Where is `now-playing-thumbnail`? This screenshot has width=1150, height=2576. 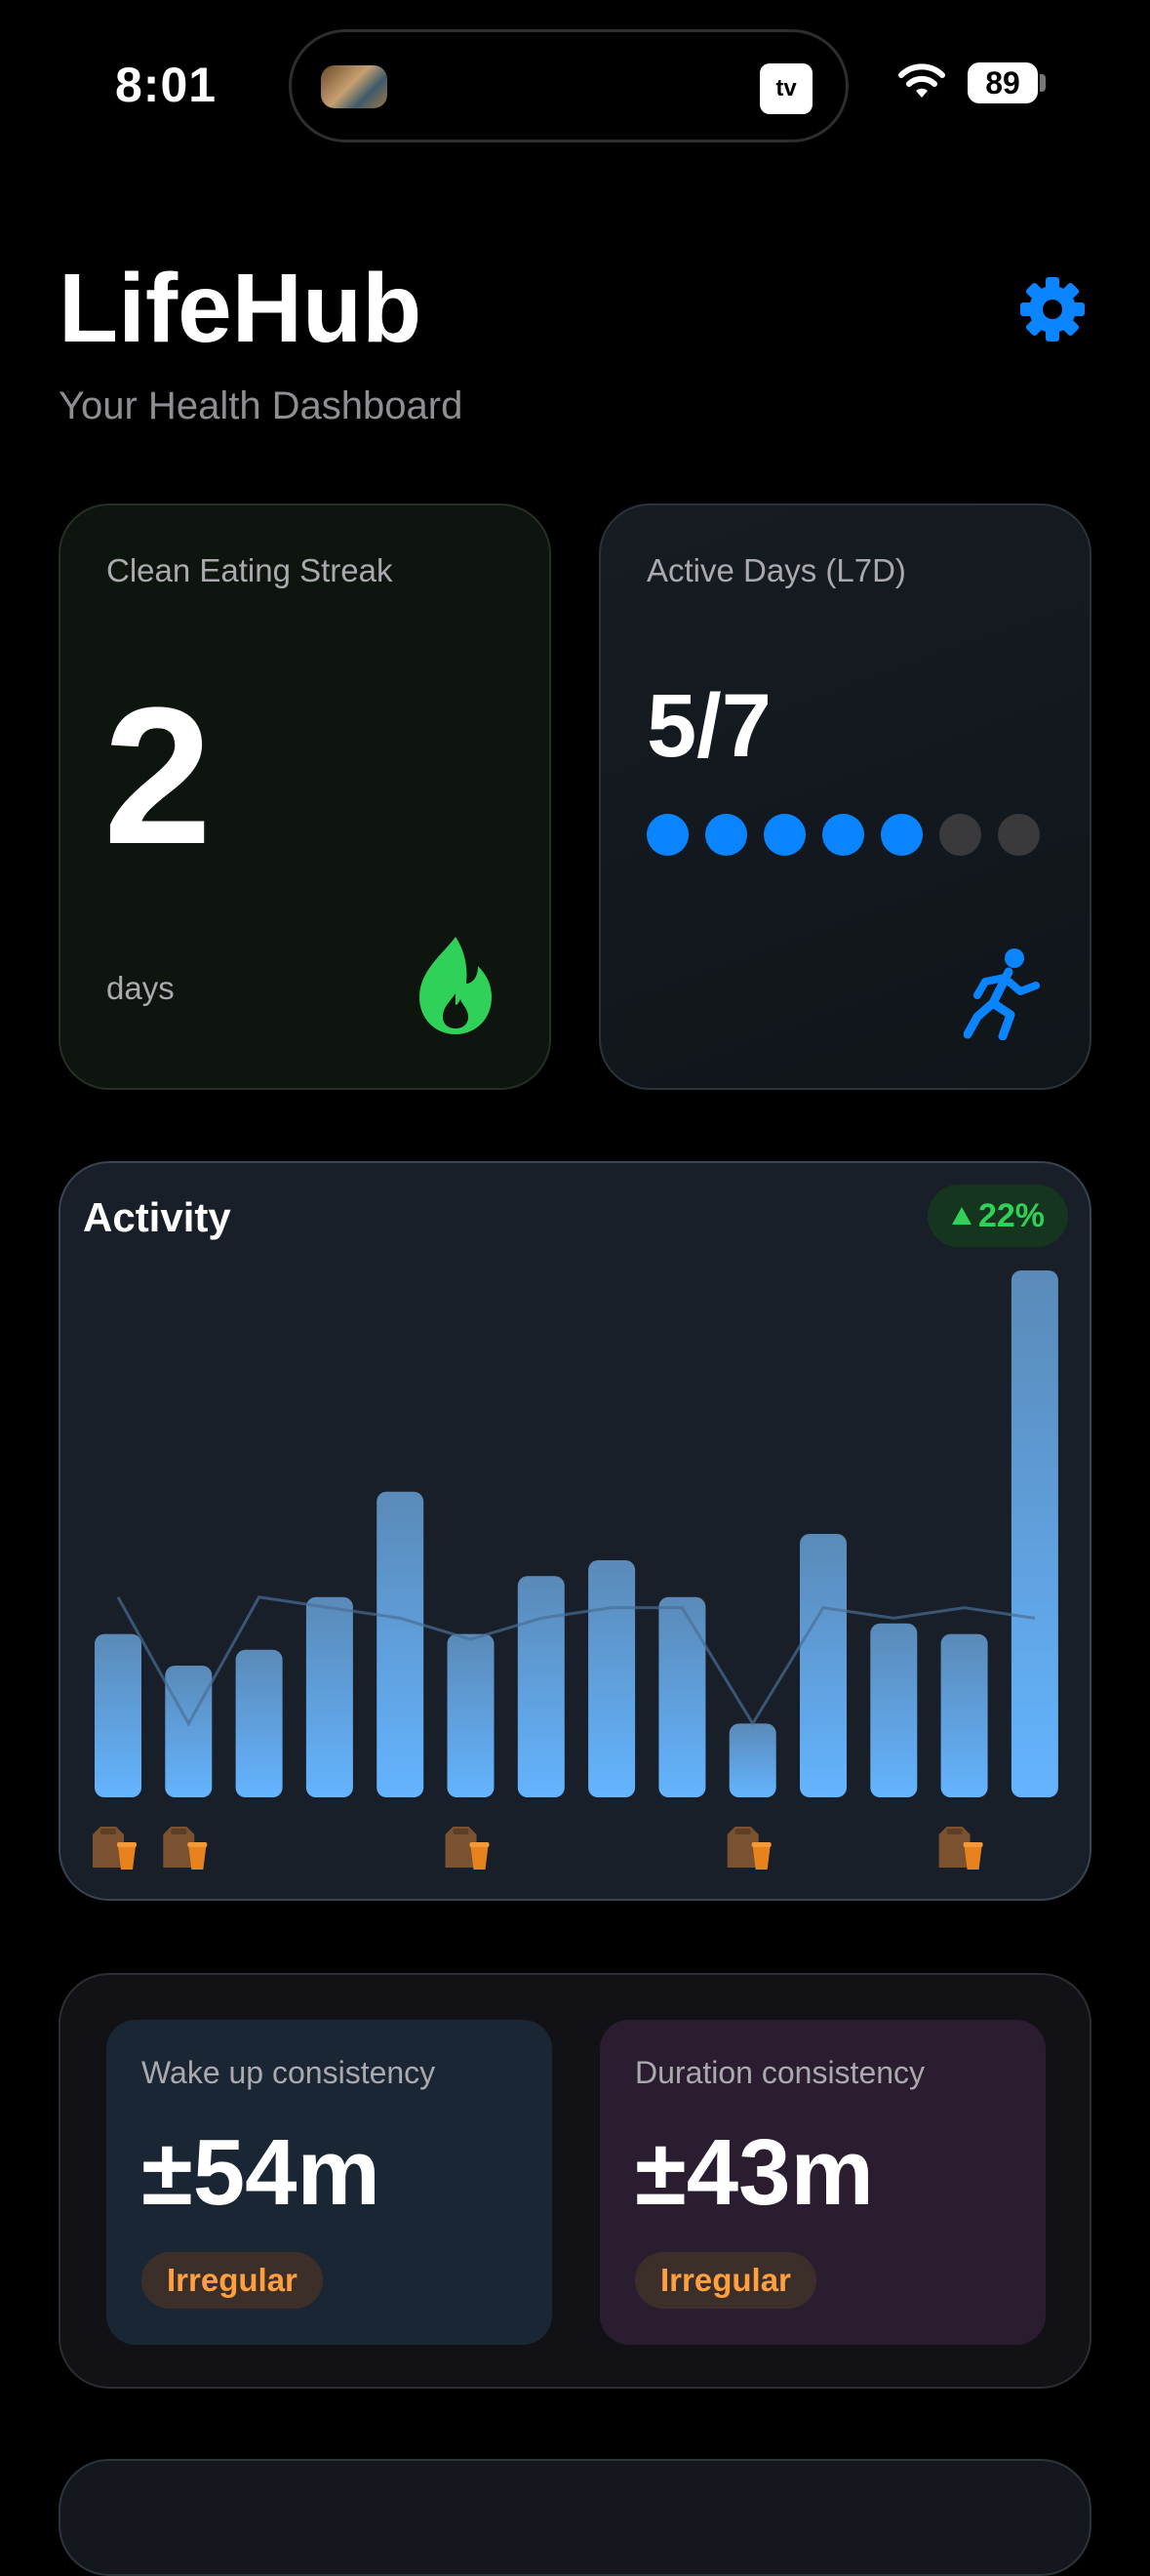
now-playing-thumbnail is located at coordinates (354, 86).